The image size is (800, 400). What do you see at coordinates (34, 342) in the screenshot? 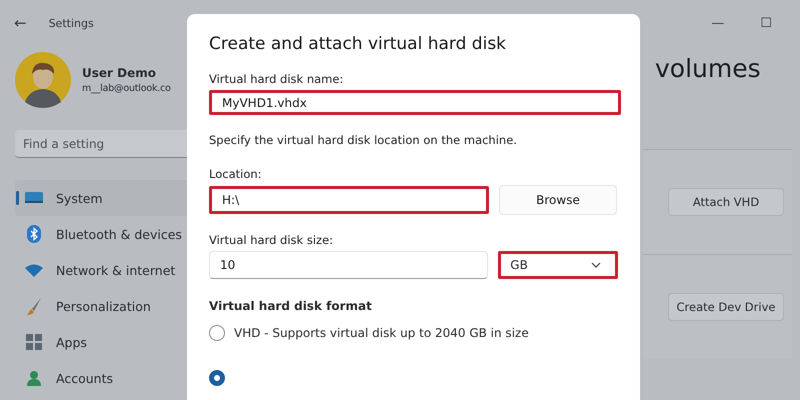
I see `apps-icon` at bounding box center [34, 342].